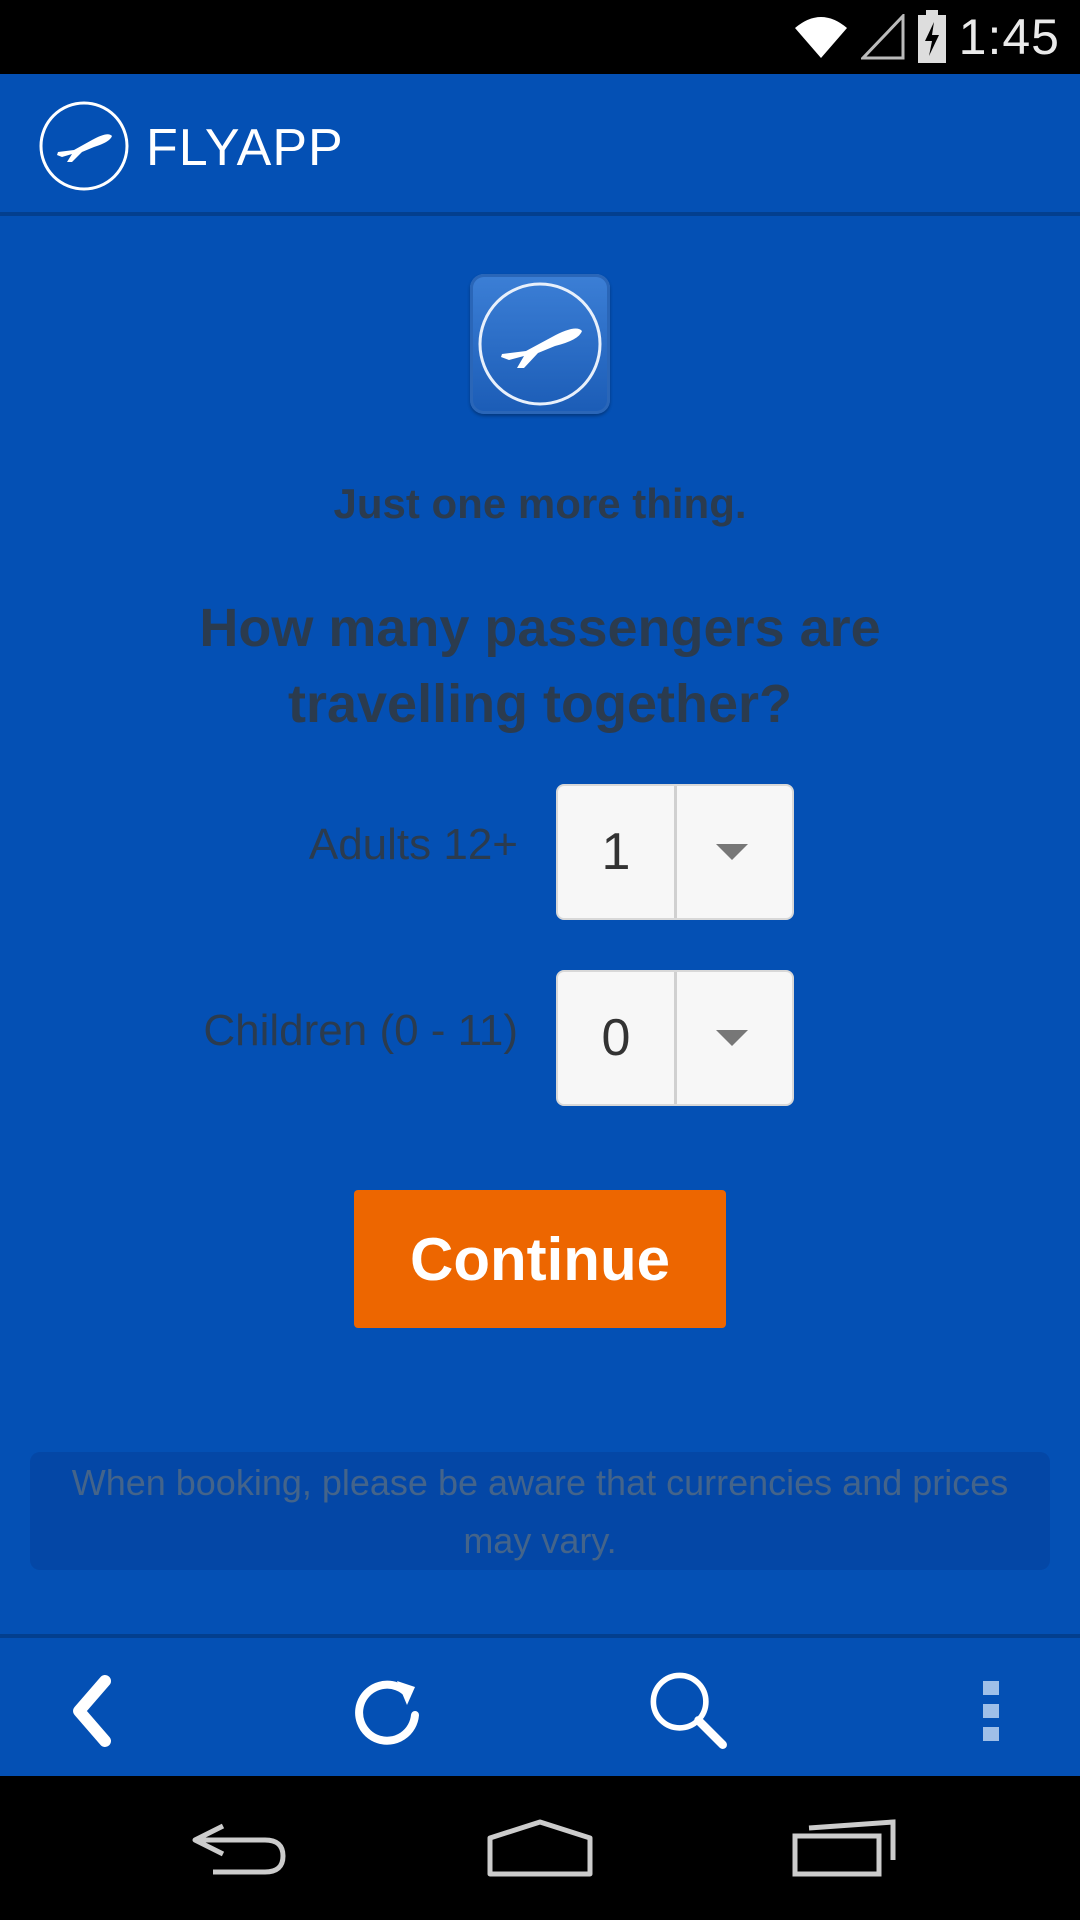 This screenshot has height=1920, width=1080. What do you see at coordinates (820, 37) in the screenshot?
I see `wifi-icon` at bounding box center [820, 37].